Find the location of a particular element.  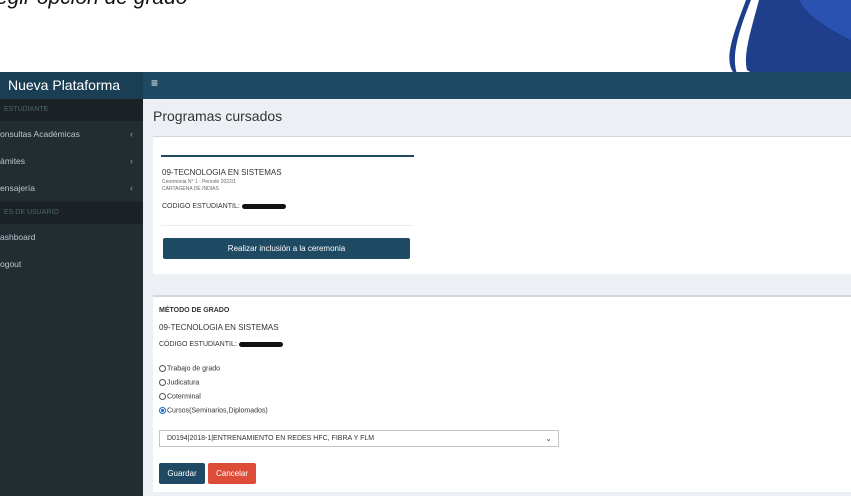

ceremony-inclusion-button: Realizar inclusión a la ceremonia is located at coordinates (286, 248).